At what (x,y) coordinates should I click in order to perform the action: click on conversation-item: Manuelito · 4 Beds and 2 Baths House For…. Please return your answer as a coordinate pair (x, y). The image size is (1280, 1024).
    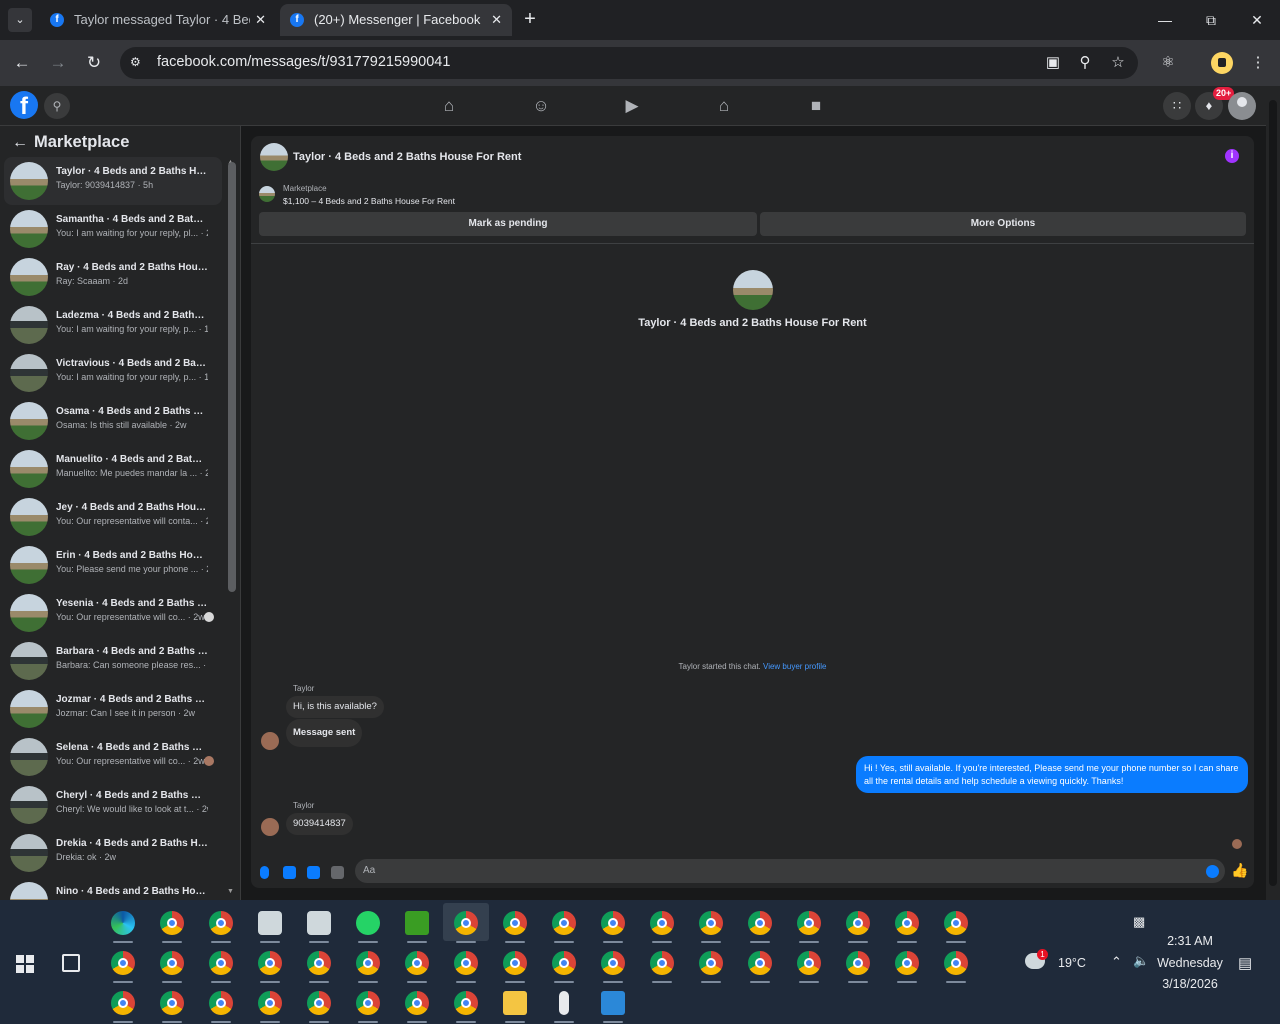
    Looking at the image, I should click on (113, 469).